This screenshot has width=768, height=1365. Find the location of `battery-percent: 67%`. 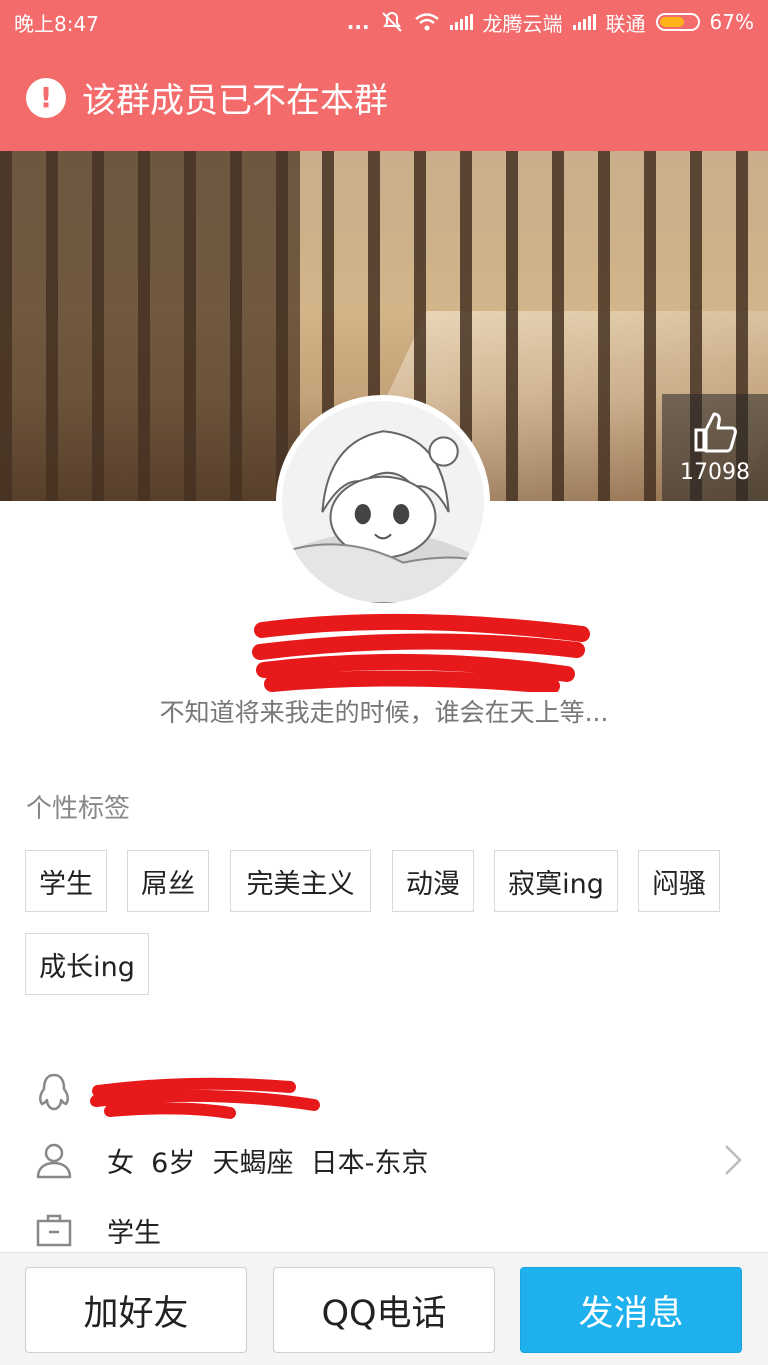

battery-percent: 67% is located at coordinates (731, 22).